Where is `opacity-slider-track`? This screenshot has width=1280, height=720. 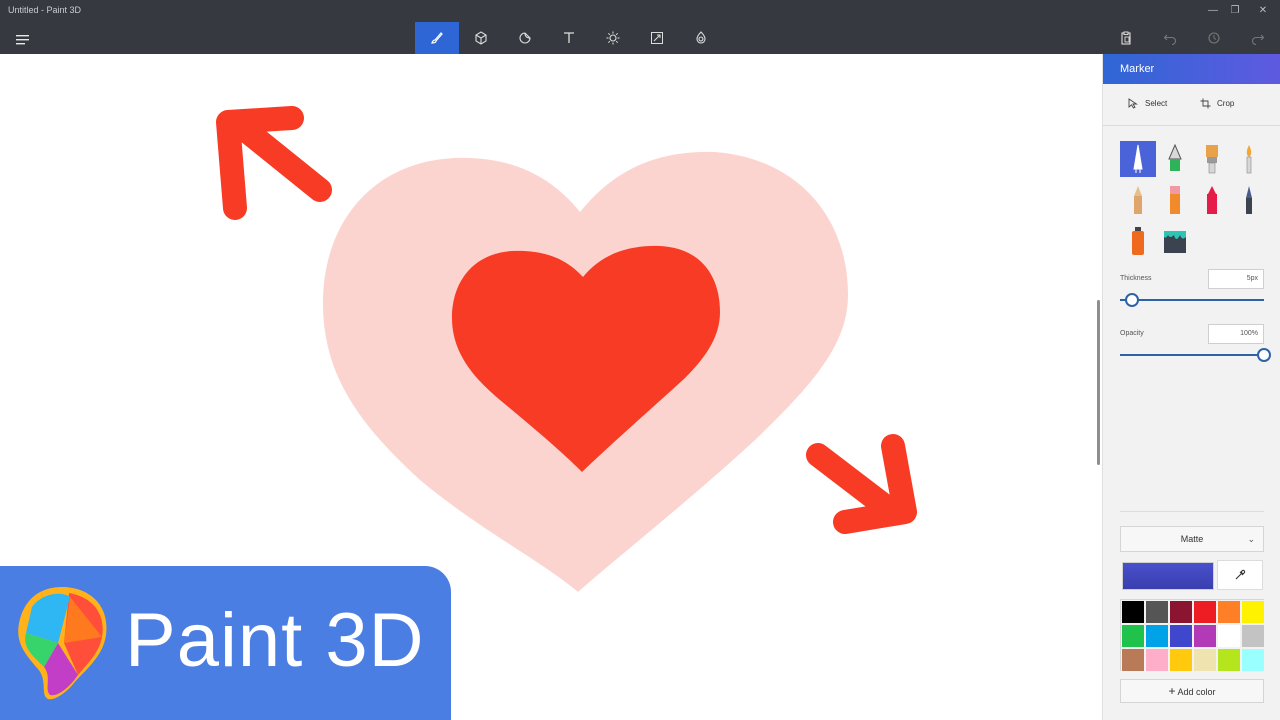 opacity-slider-track is located at coordinates (1192, 355).